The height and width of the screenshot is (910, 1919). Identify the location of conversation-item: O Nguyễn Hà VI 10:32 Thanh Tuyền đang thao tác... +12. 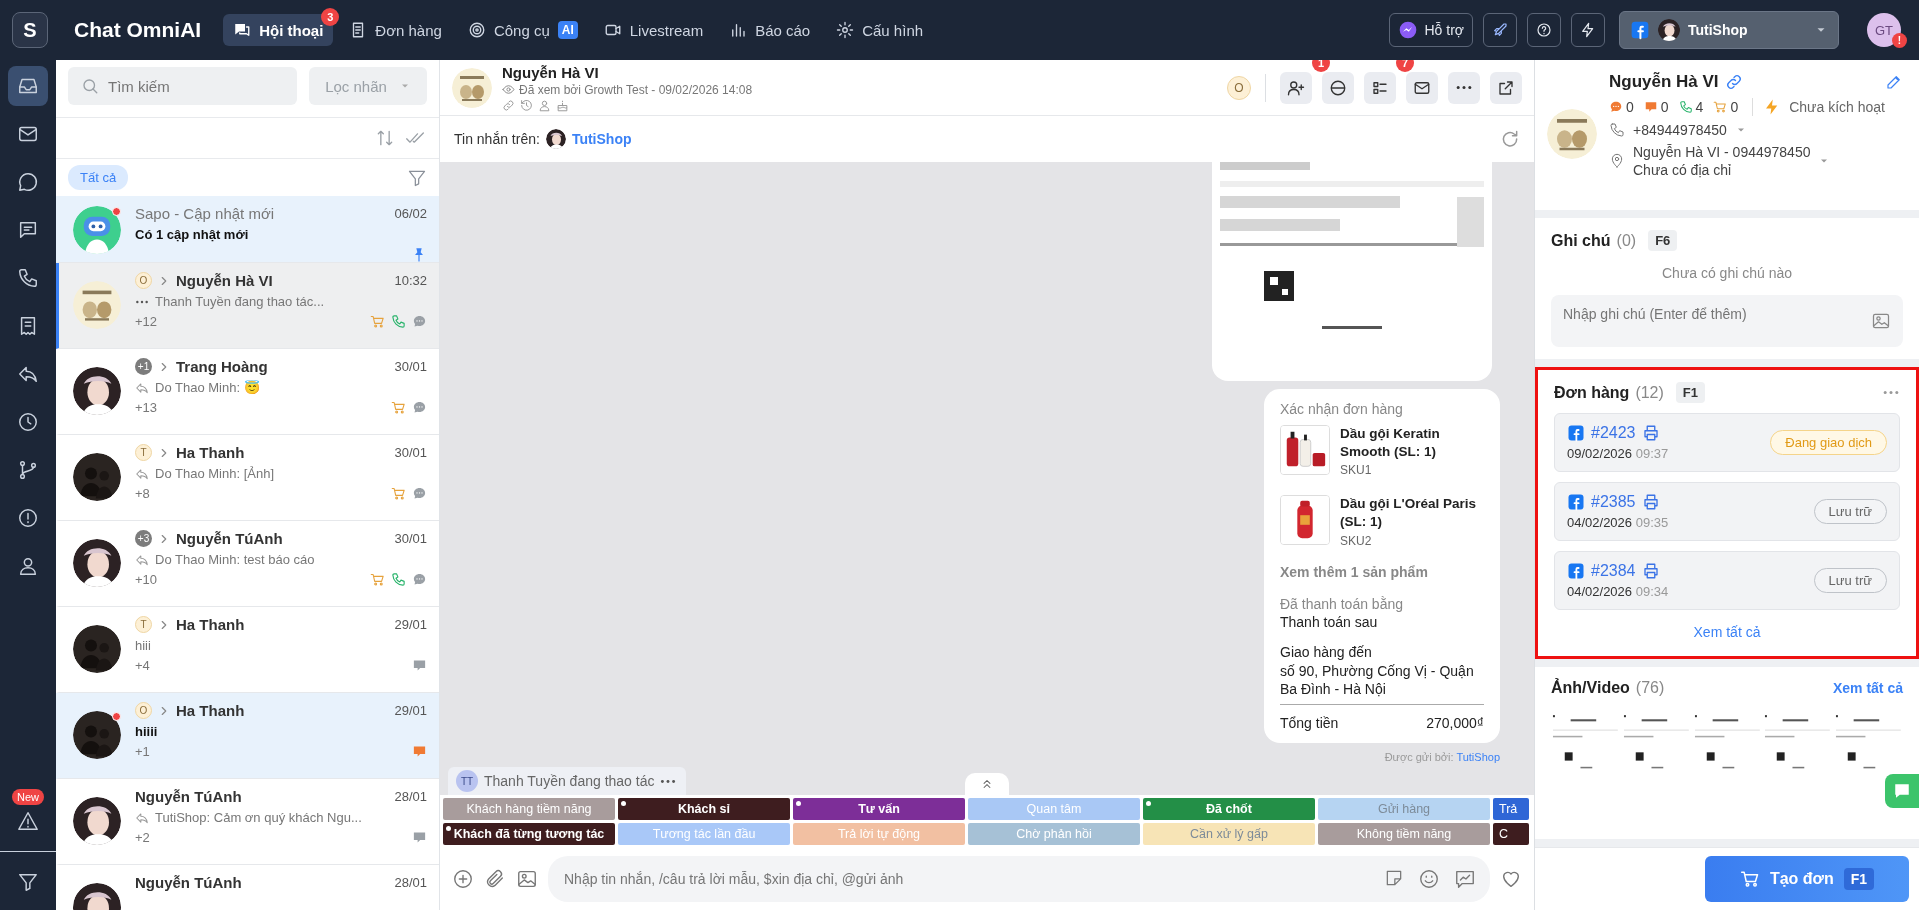
(247, 306).